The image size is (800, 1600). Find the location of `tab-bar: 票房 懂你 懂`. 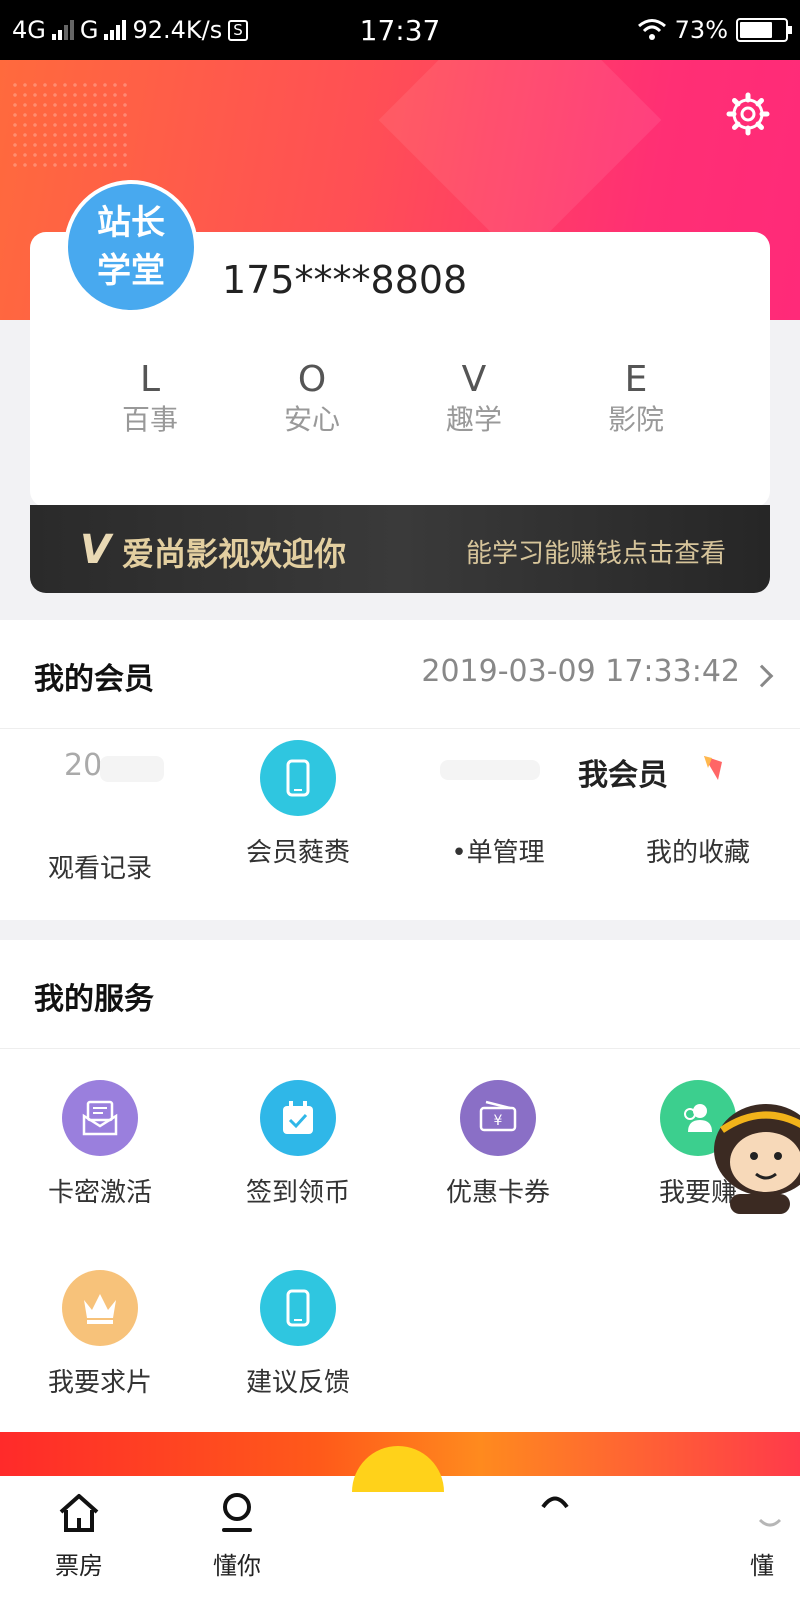

tab-bar: 票房 懂你 懂 is located at coordinates (400, 1523).